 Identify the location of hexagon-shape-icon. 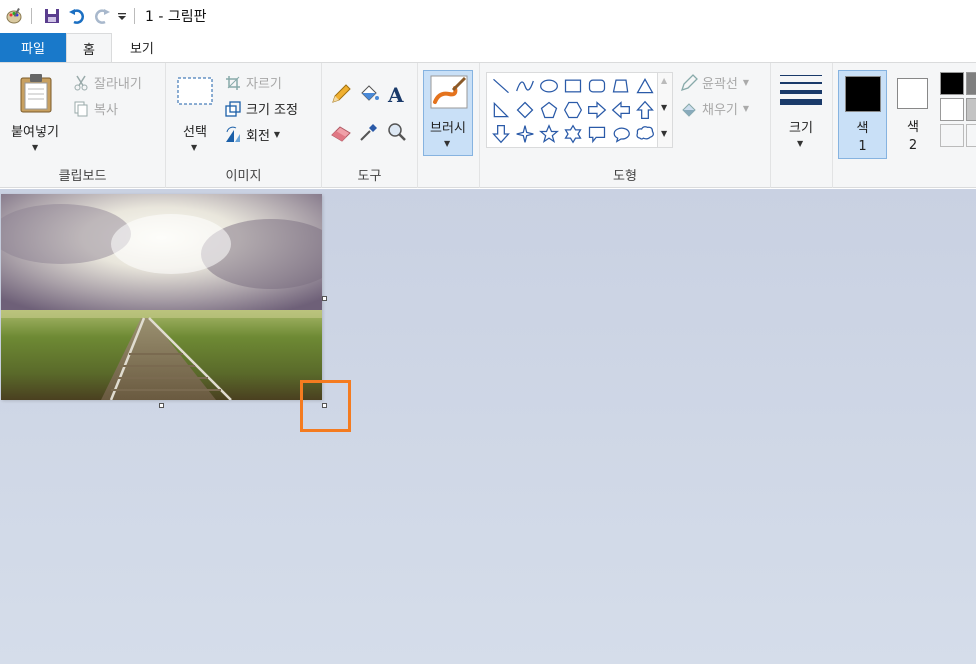
(573, 110).